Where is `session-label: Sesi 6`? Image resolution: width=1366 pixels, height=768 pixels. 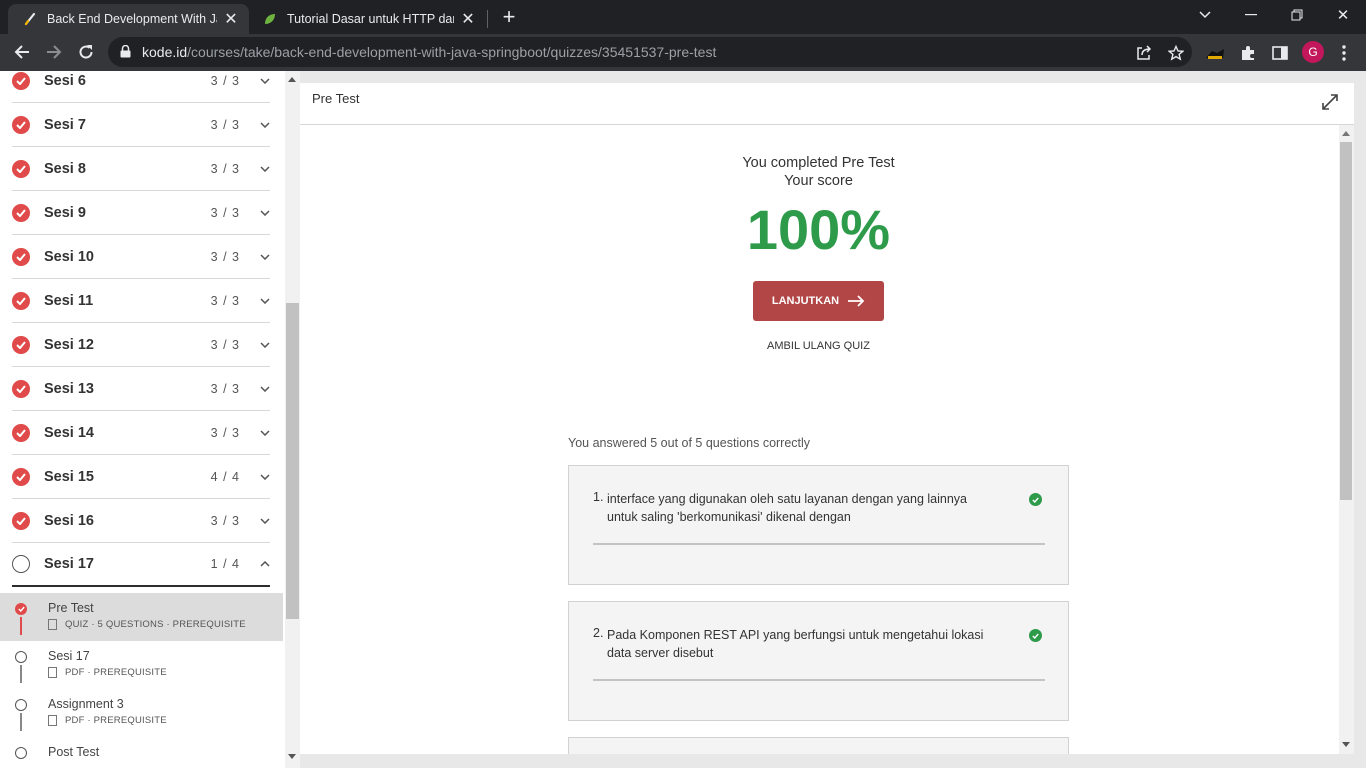
session-label: Sesi 6 is located at coordinates (65, 80).